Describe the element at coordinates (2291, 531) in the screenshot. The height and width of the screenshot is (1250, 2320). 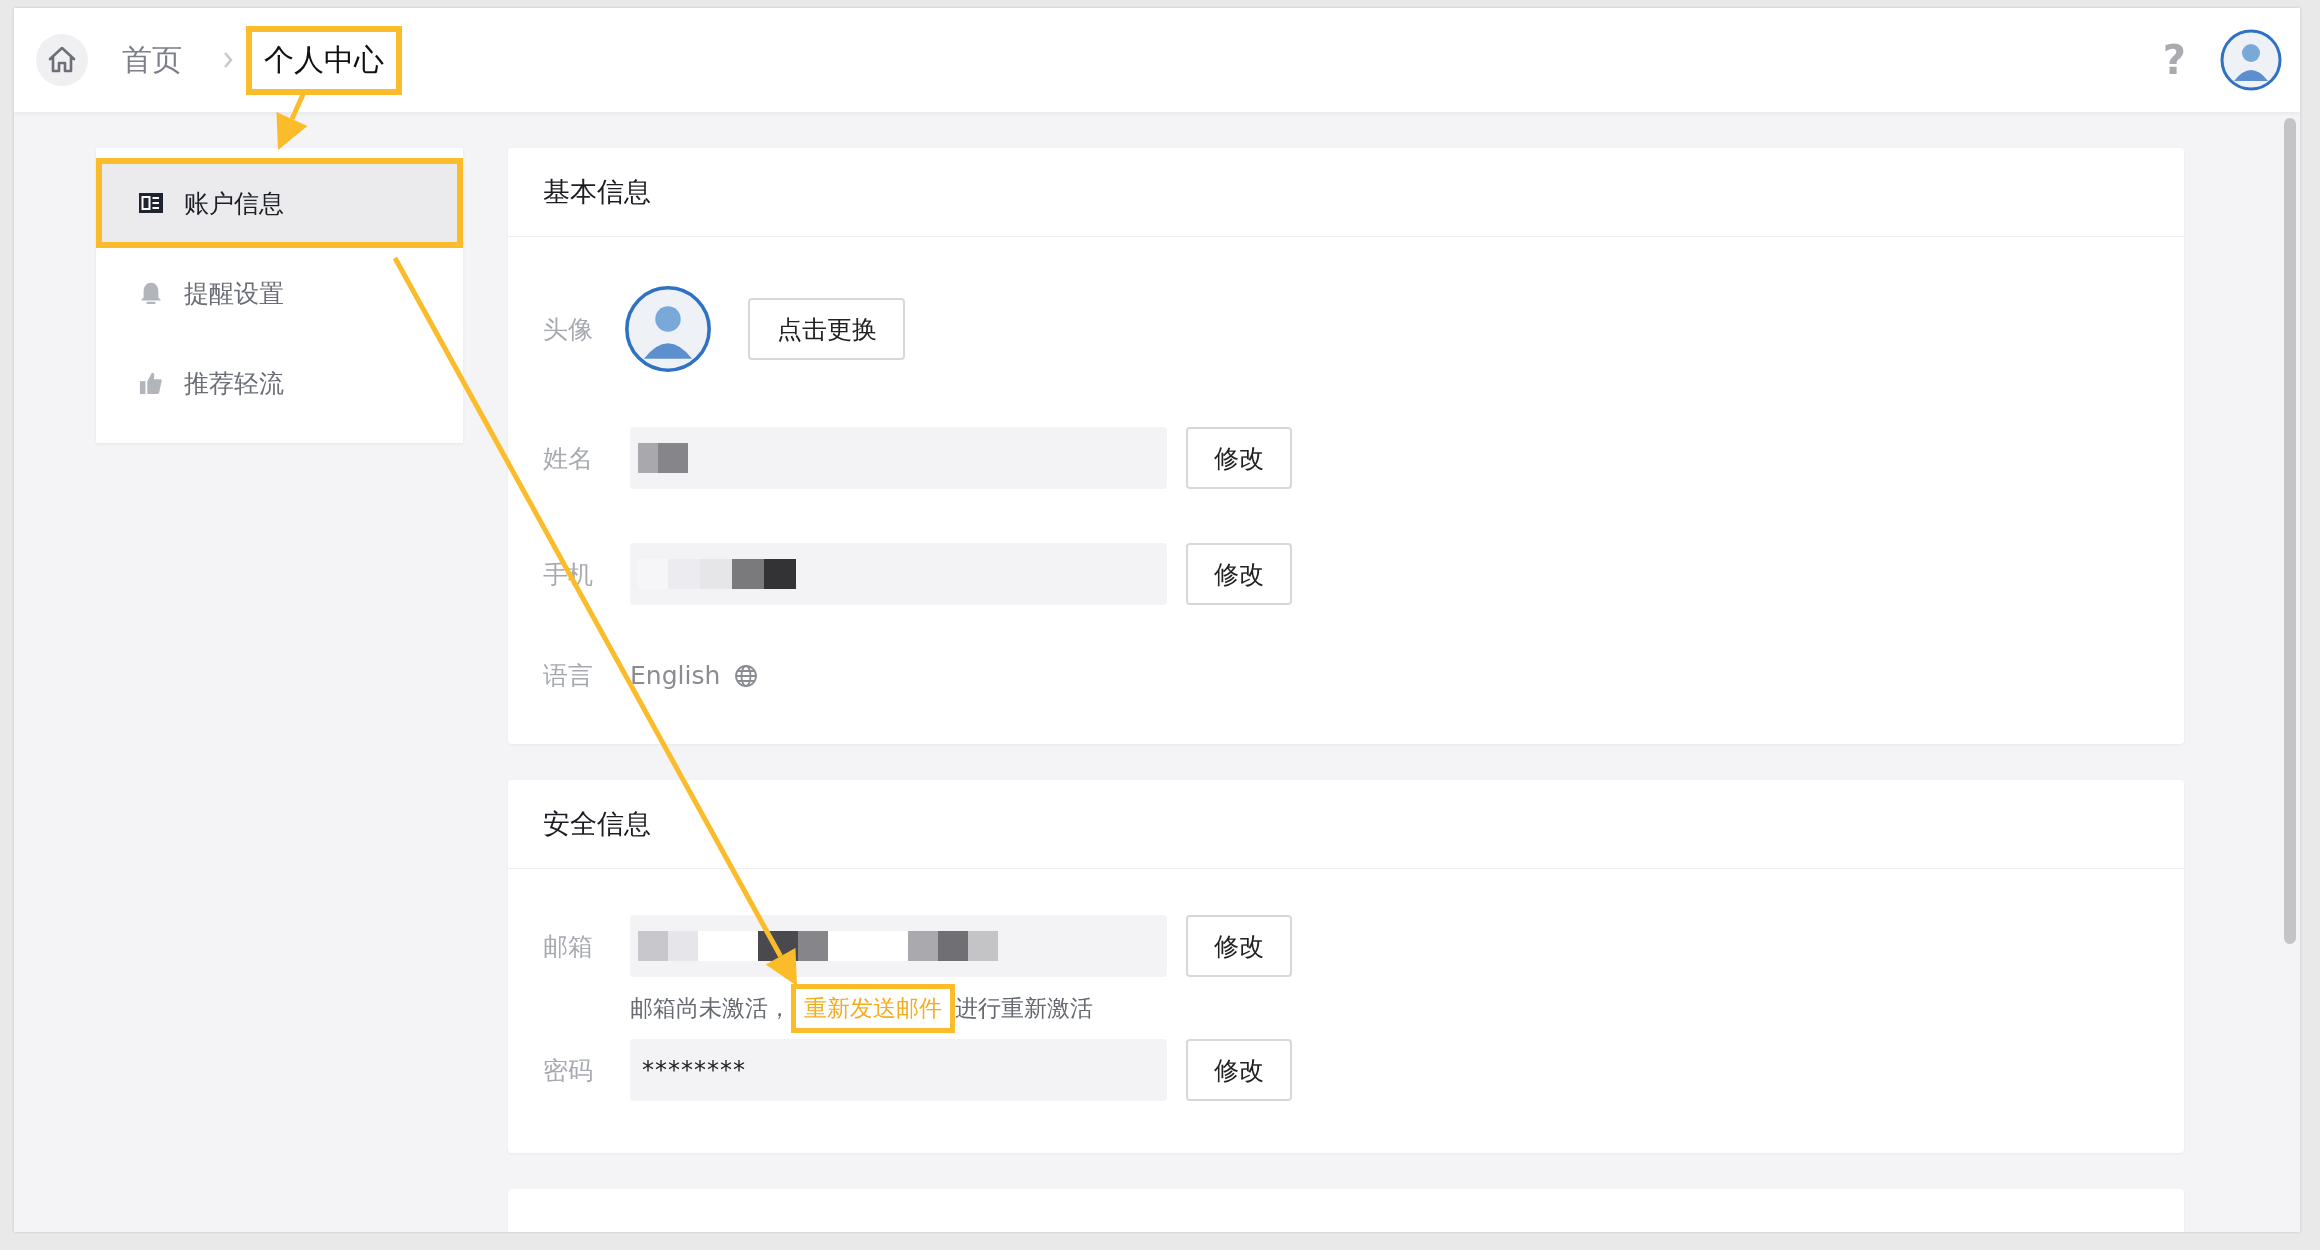
I see `scrollbar` at that location.